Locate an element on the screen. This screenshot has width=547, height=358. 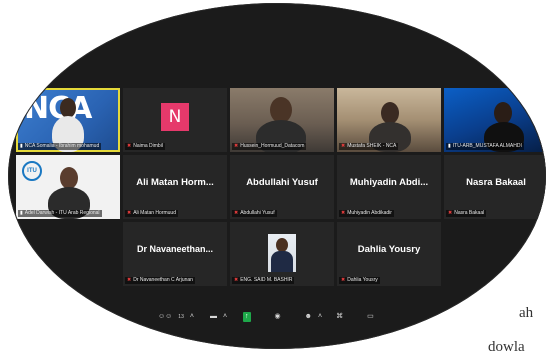
participants-icon: ☺☺ is located at coordinates (165, 317).